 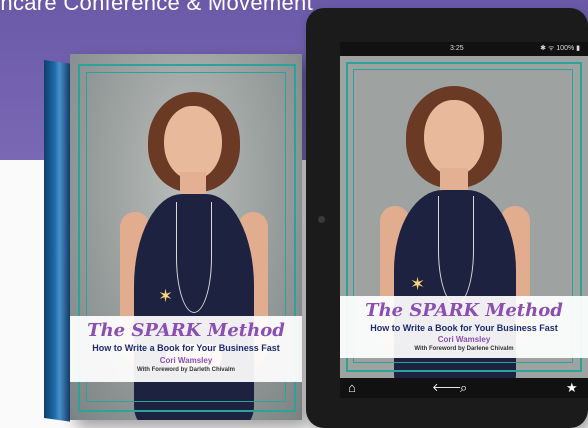 I want to click on ebook-foreword: With Foreword by Darlene Chivalm, so click(x=464, y=349).